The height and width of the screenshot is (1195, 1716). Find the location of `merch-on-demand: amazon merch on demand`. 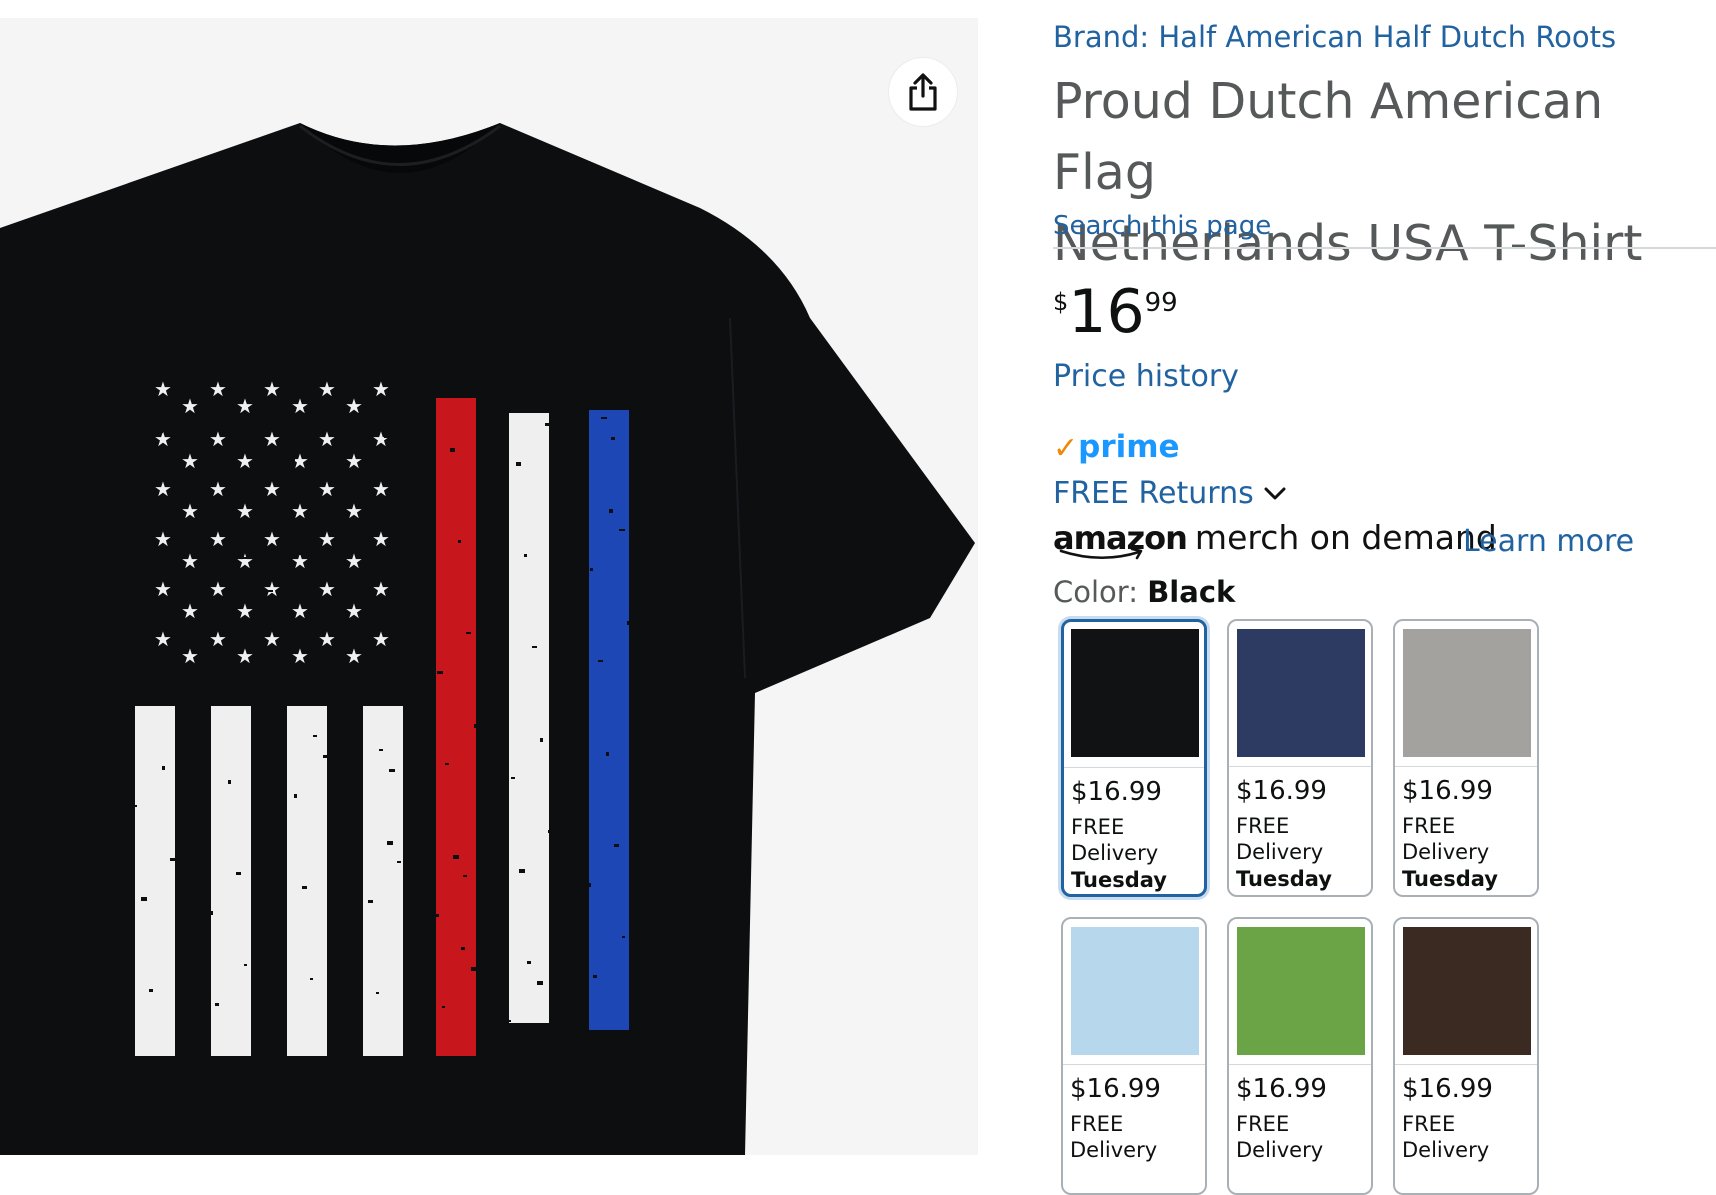

merch-on-demand: amazon merch on demand is located at coordinates (1275, 539).